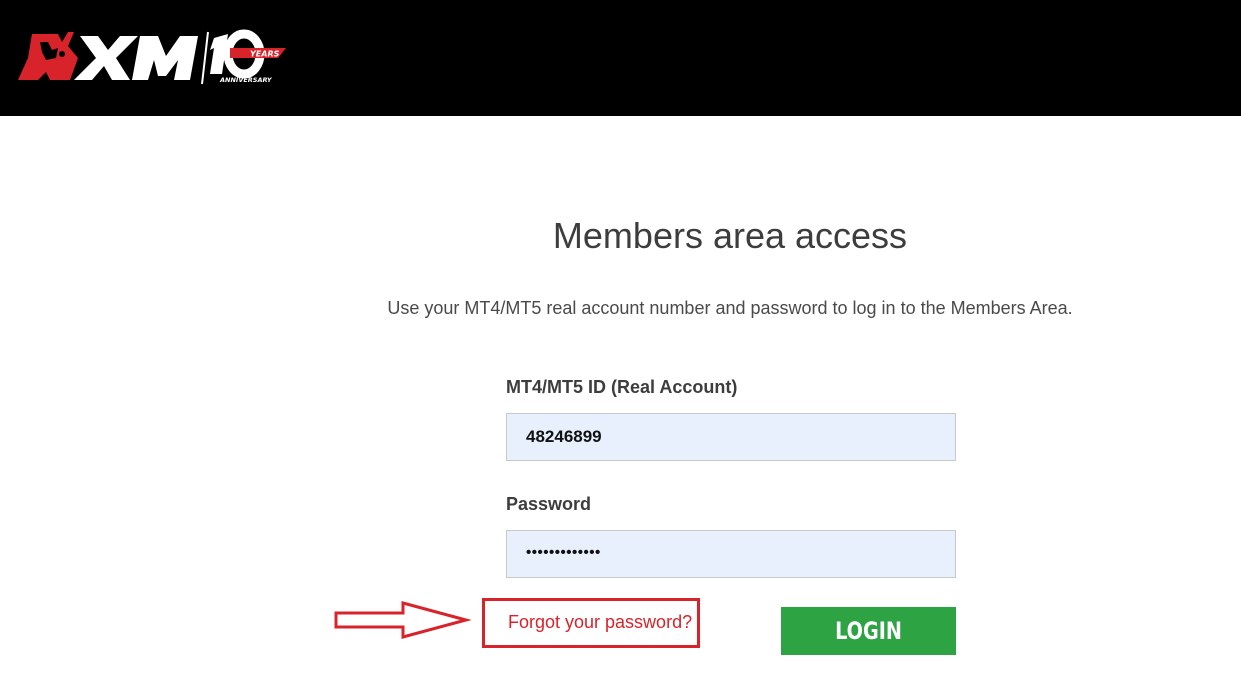 The image size is (1241, 694). Describe the element at coordinates (403, 620) in the screenshot. I see `right-arrow-outline-icon` at that location.